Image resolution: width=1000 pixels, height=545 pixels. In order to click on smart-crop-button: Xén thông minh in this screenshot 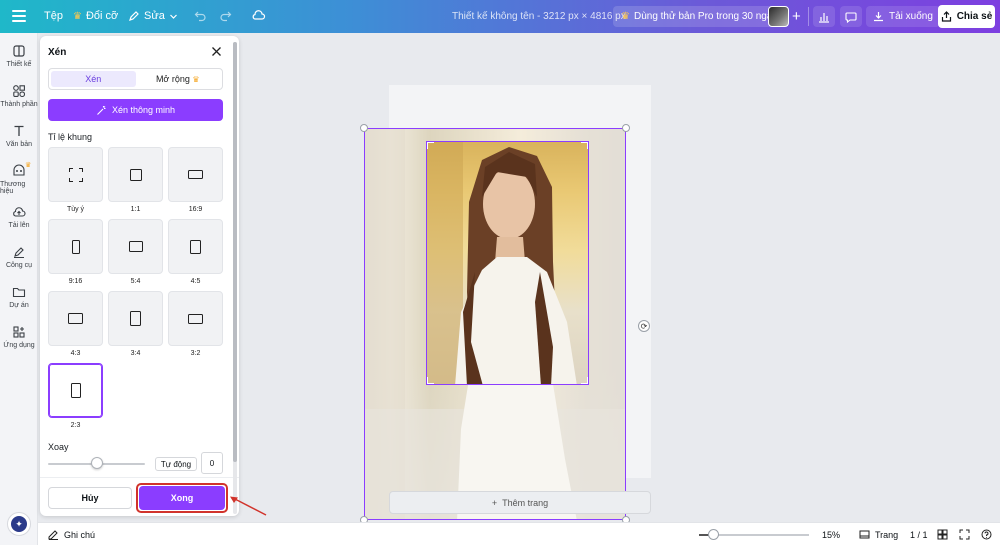, I will do `click(135, 110)`.